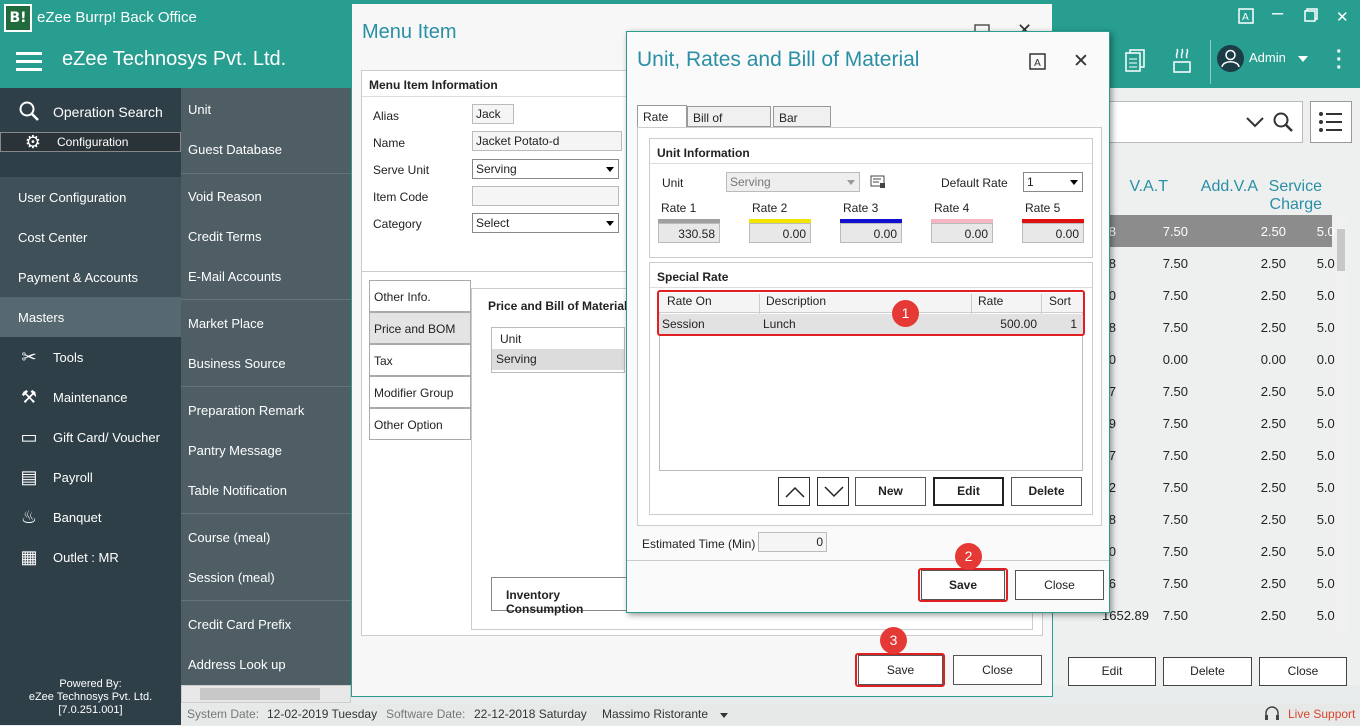  I want to click on nav-configuration: ⚙ Configuration, so click(90, 142).